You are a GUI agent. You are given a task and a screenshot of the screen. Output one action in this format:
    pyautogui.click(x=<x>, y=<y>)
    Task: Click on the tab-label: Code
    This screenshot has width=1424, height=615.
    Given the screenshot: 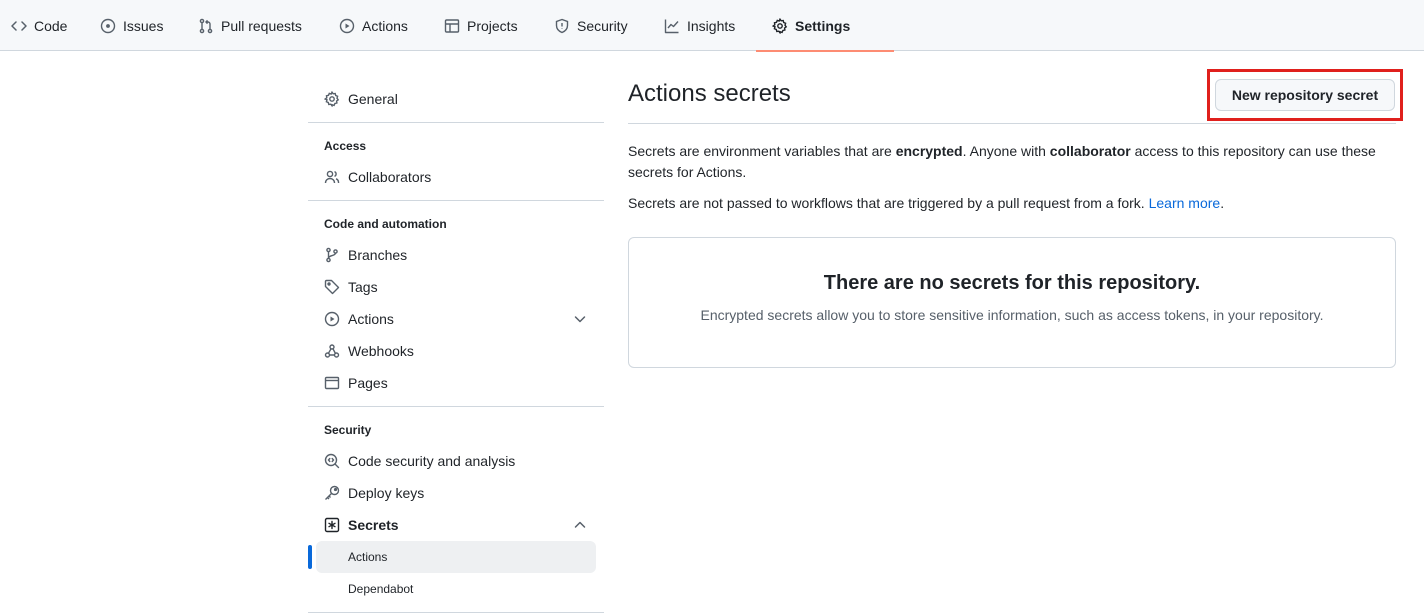 What is the action you would take?
    pyautogui.click(x=51, y=25)
    